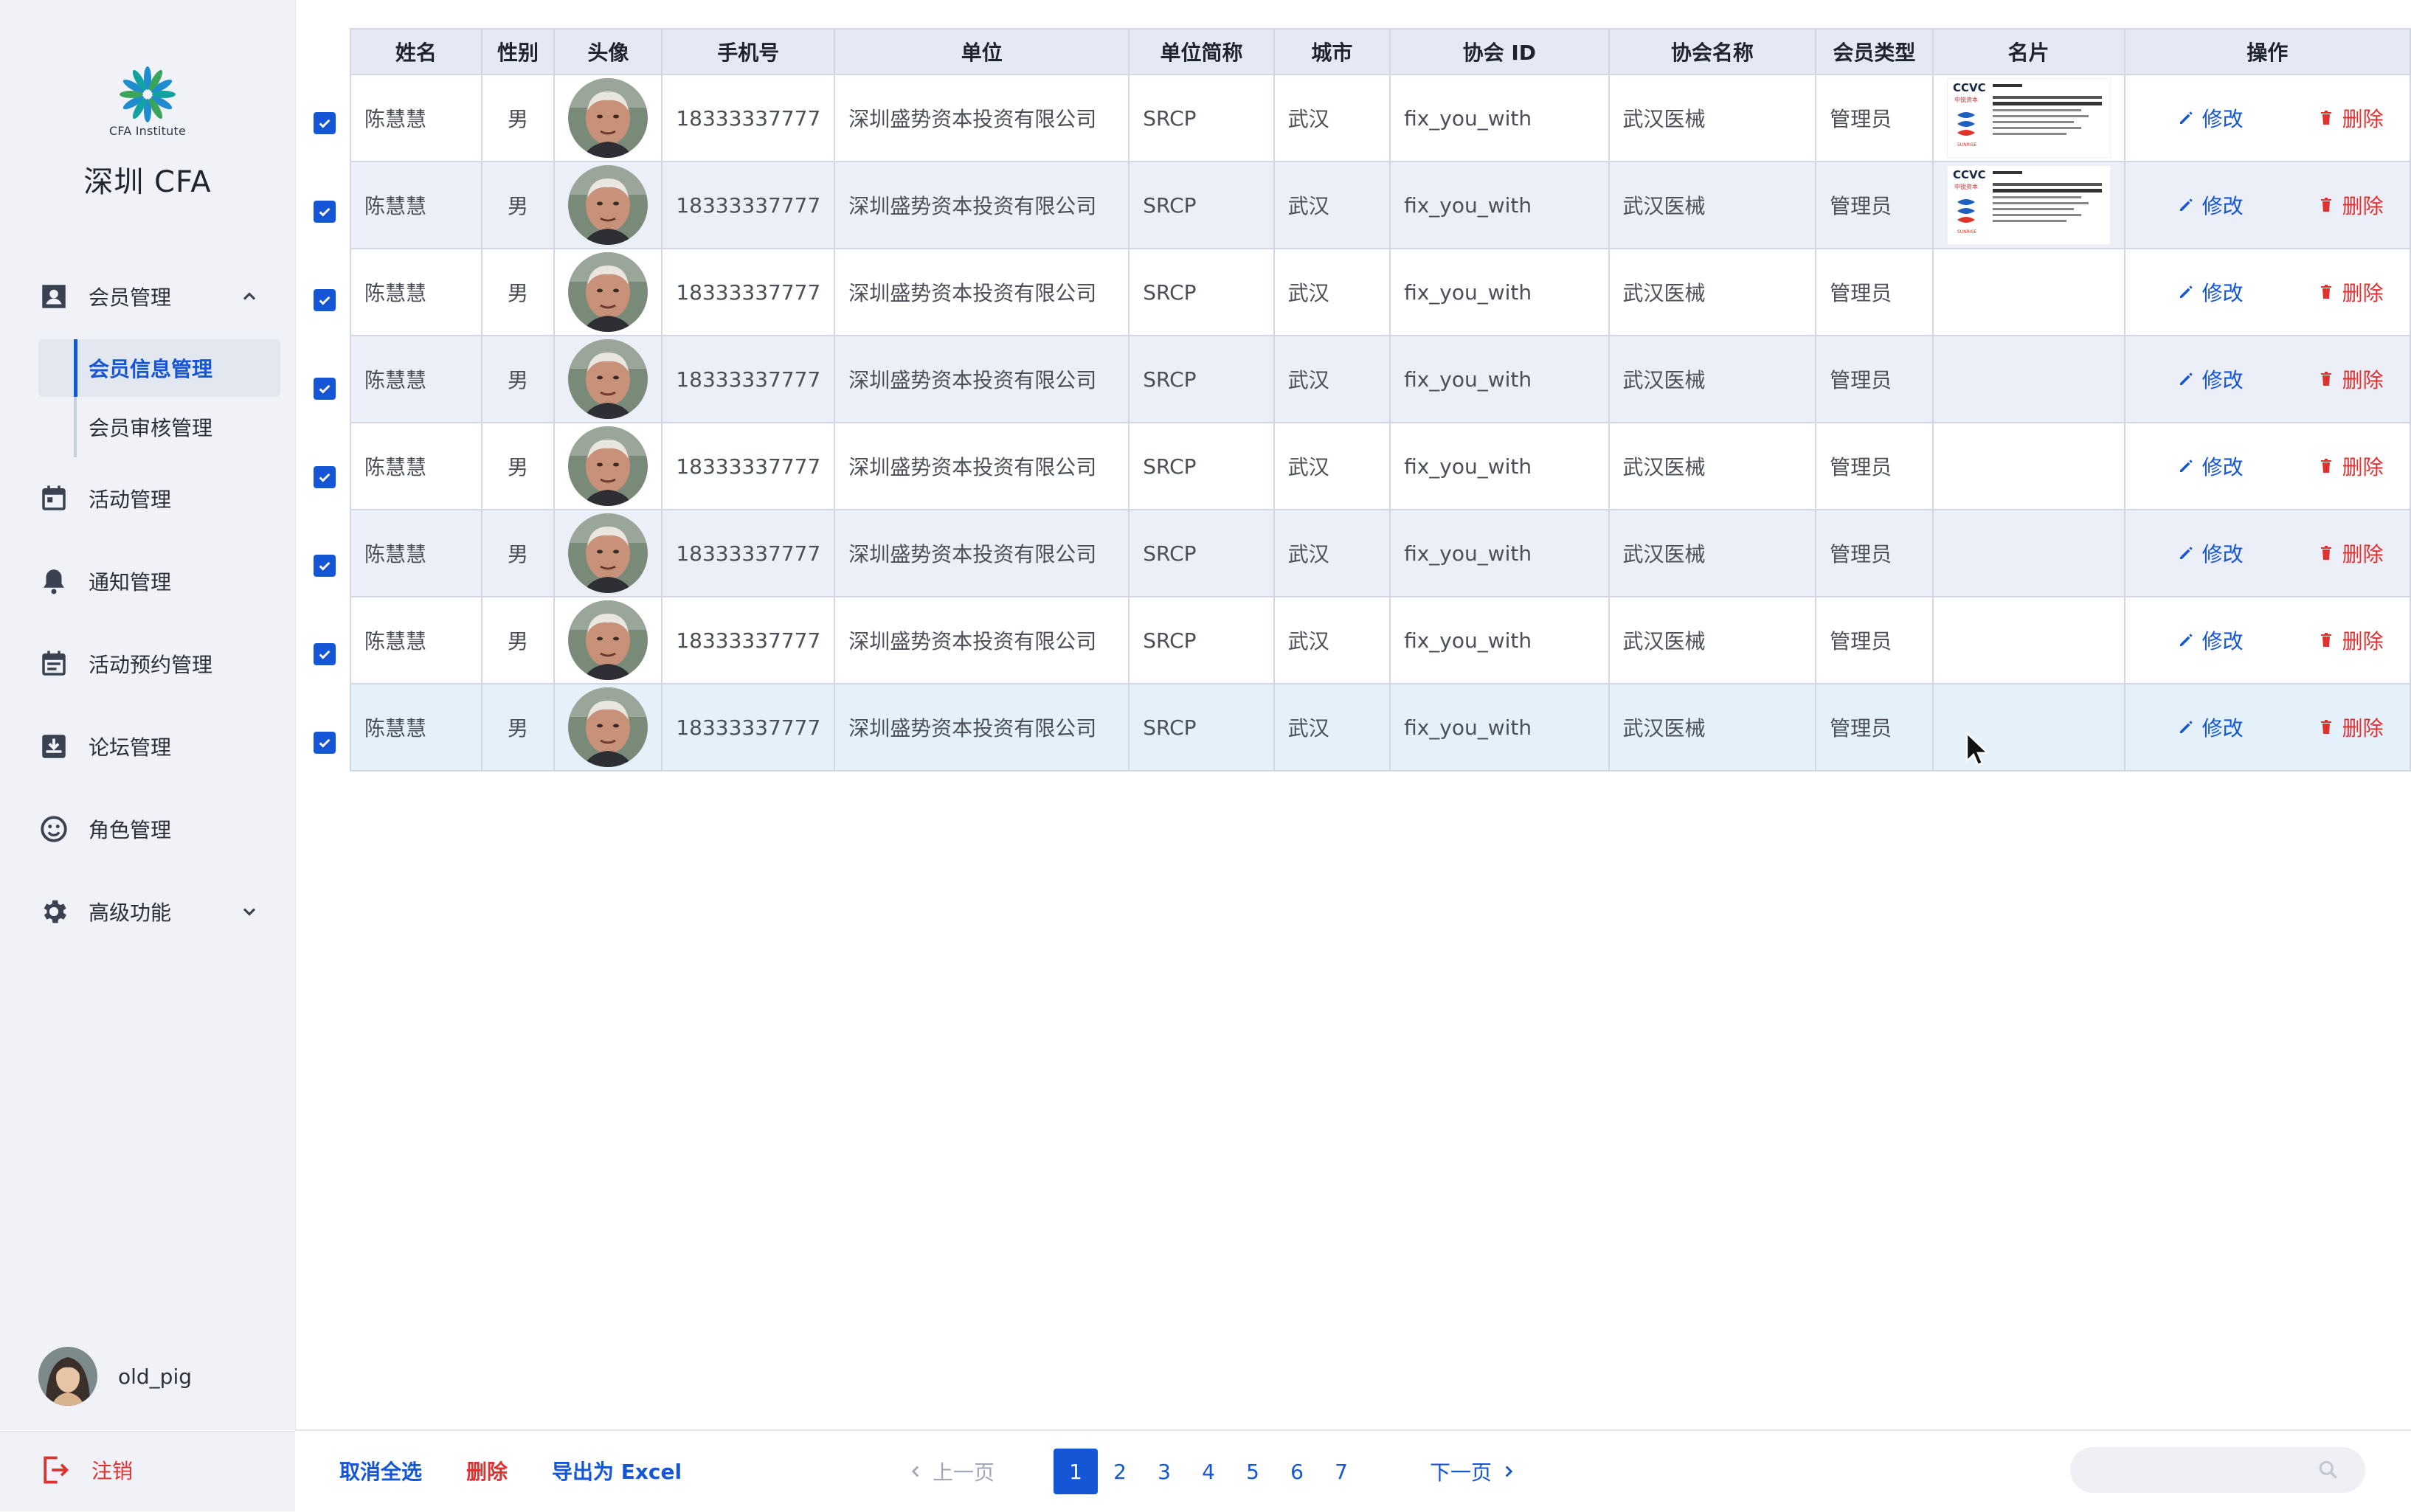 This screenshot has height=1512, width=2411. Describe the element at coordinates (249, 911) in the screenshot. I see `chevron-down-icon` at that location.